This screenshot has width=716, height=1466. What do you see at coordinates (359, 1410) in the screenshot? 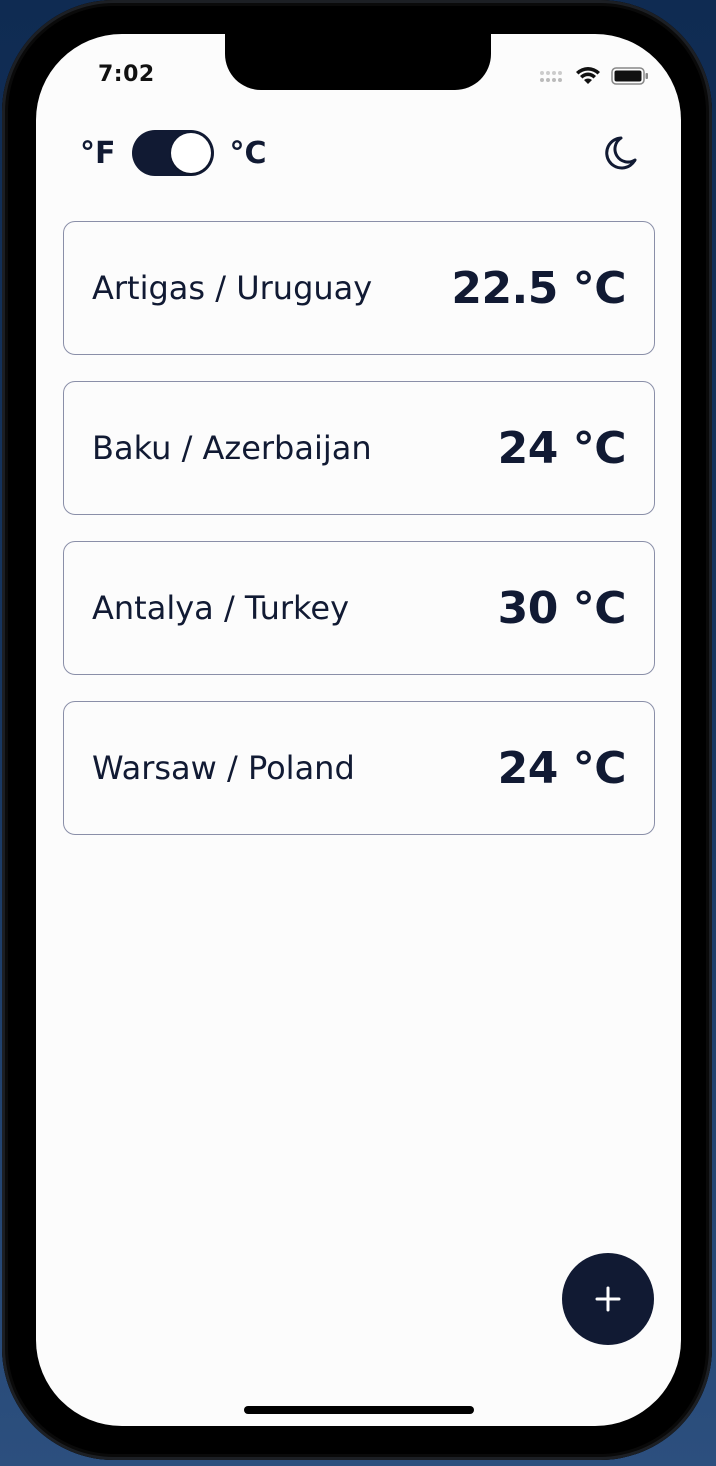
I see `home-indicator` at bounding box center [359, 1410].